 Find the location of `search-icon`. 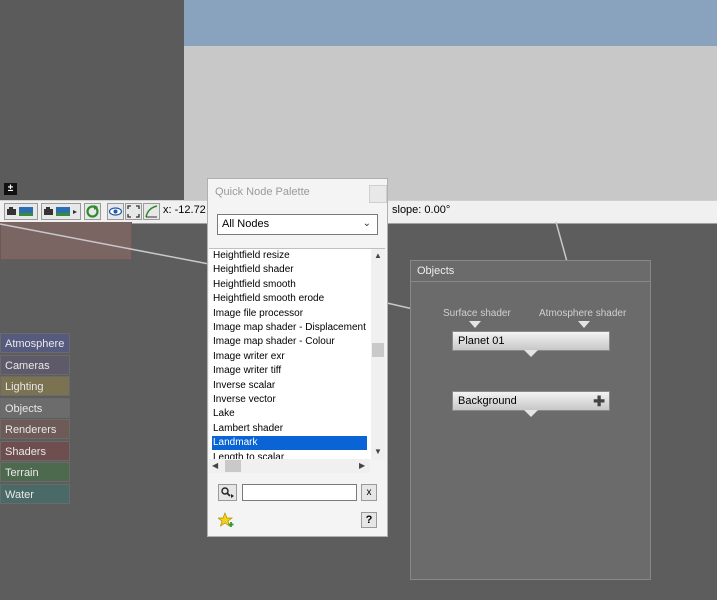

search-icon is located at coordinates (227, 492).